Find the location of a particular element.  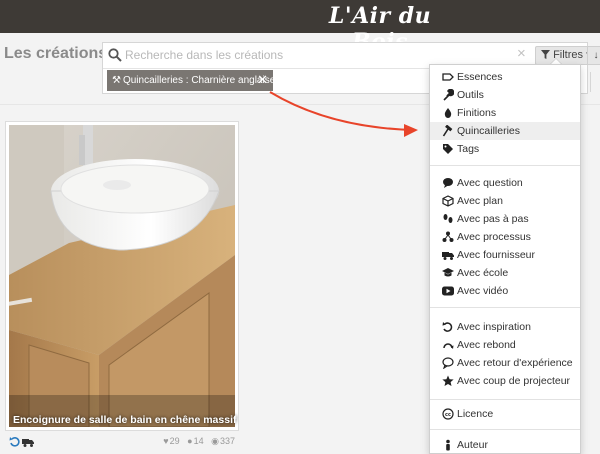

cube-icon is located at coordinates (448, 201).